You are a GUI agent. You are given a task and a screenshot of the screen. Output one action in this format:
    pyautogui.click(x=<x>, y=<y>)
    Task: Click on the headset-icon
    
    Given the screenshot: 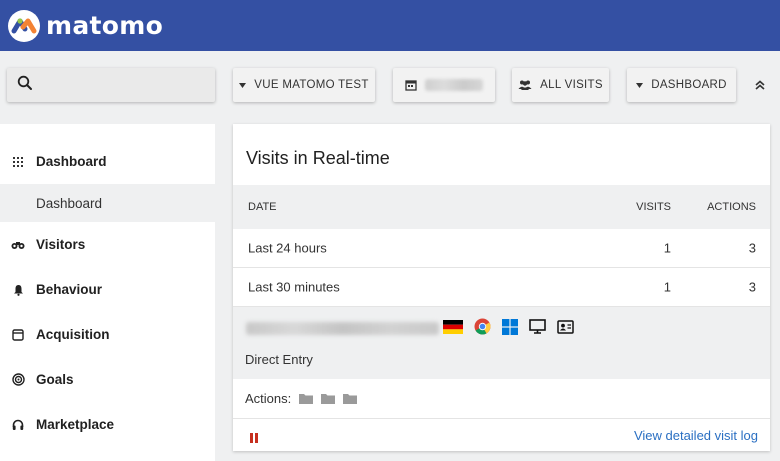 What is the action you would take?
    pyautogui.click(x=18, y=425)
    